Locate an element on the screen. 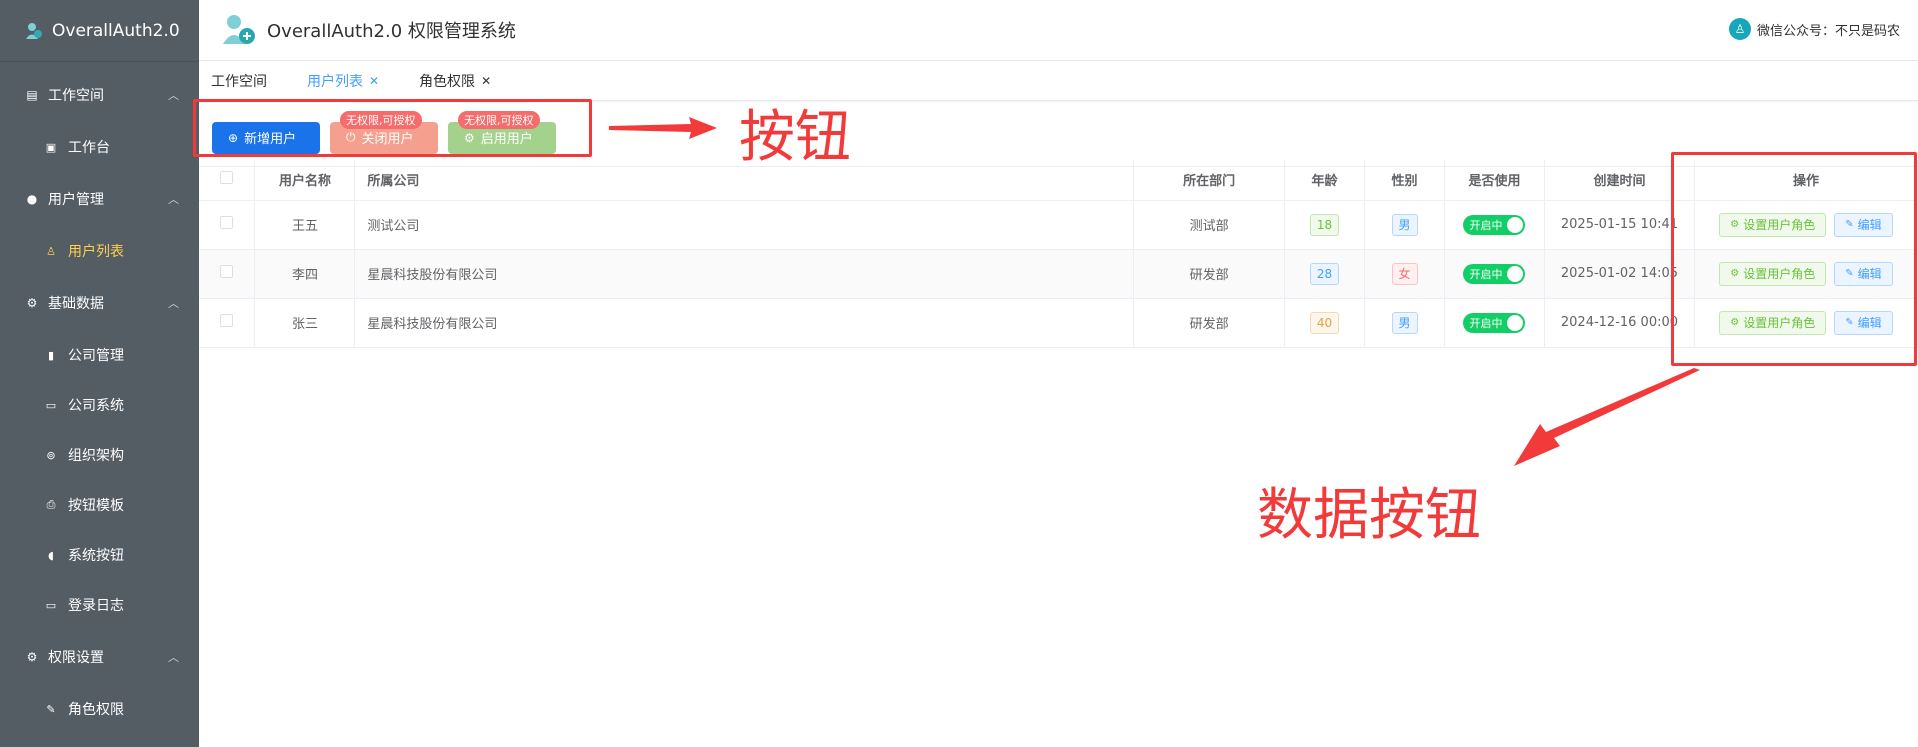  menu-item-company-system: ▭ 公司系统 is located at coordinates (99, 405).